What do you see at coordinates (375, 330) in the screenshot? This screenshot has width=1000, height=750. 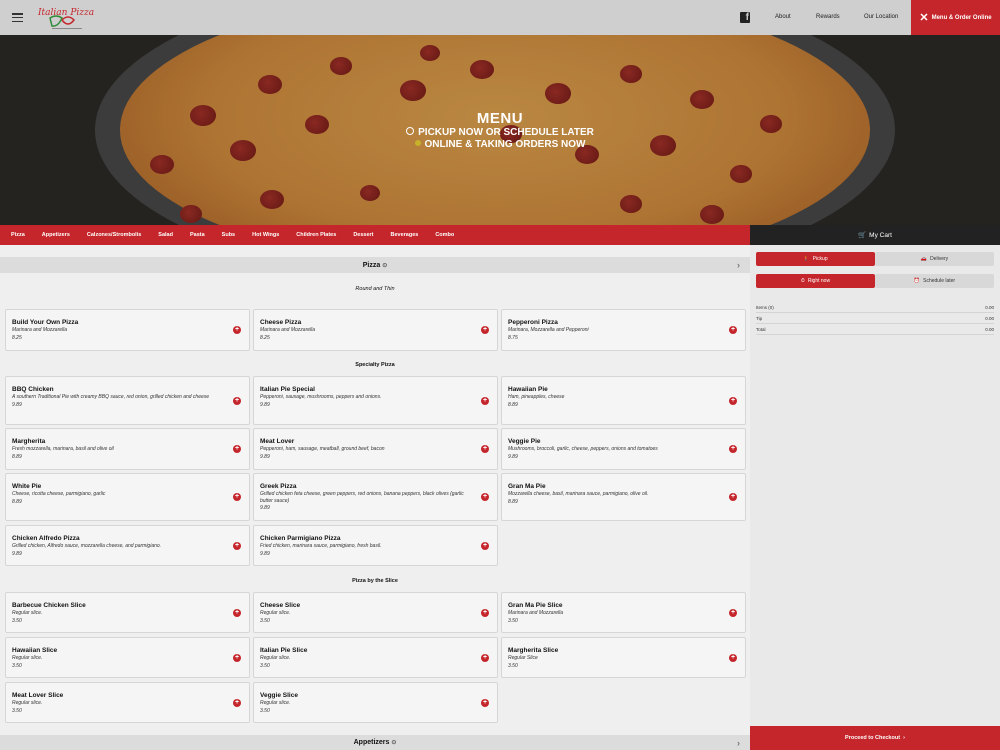 I see `menu-item-card: Cheese Pizza Marinara and Mozzarella 8.25 +` at bounding box center [375, 330].